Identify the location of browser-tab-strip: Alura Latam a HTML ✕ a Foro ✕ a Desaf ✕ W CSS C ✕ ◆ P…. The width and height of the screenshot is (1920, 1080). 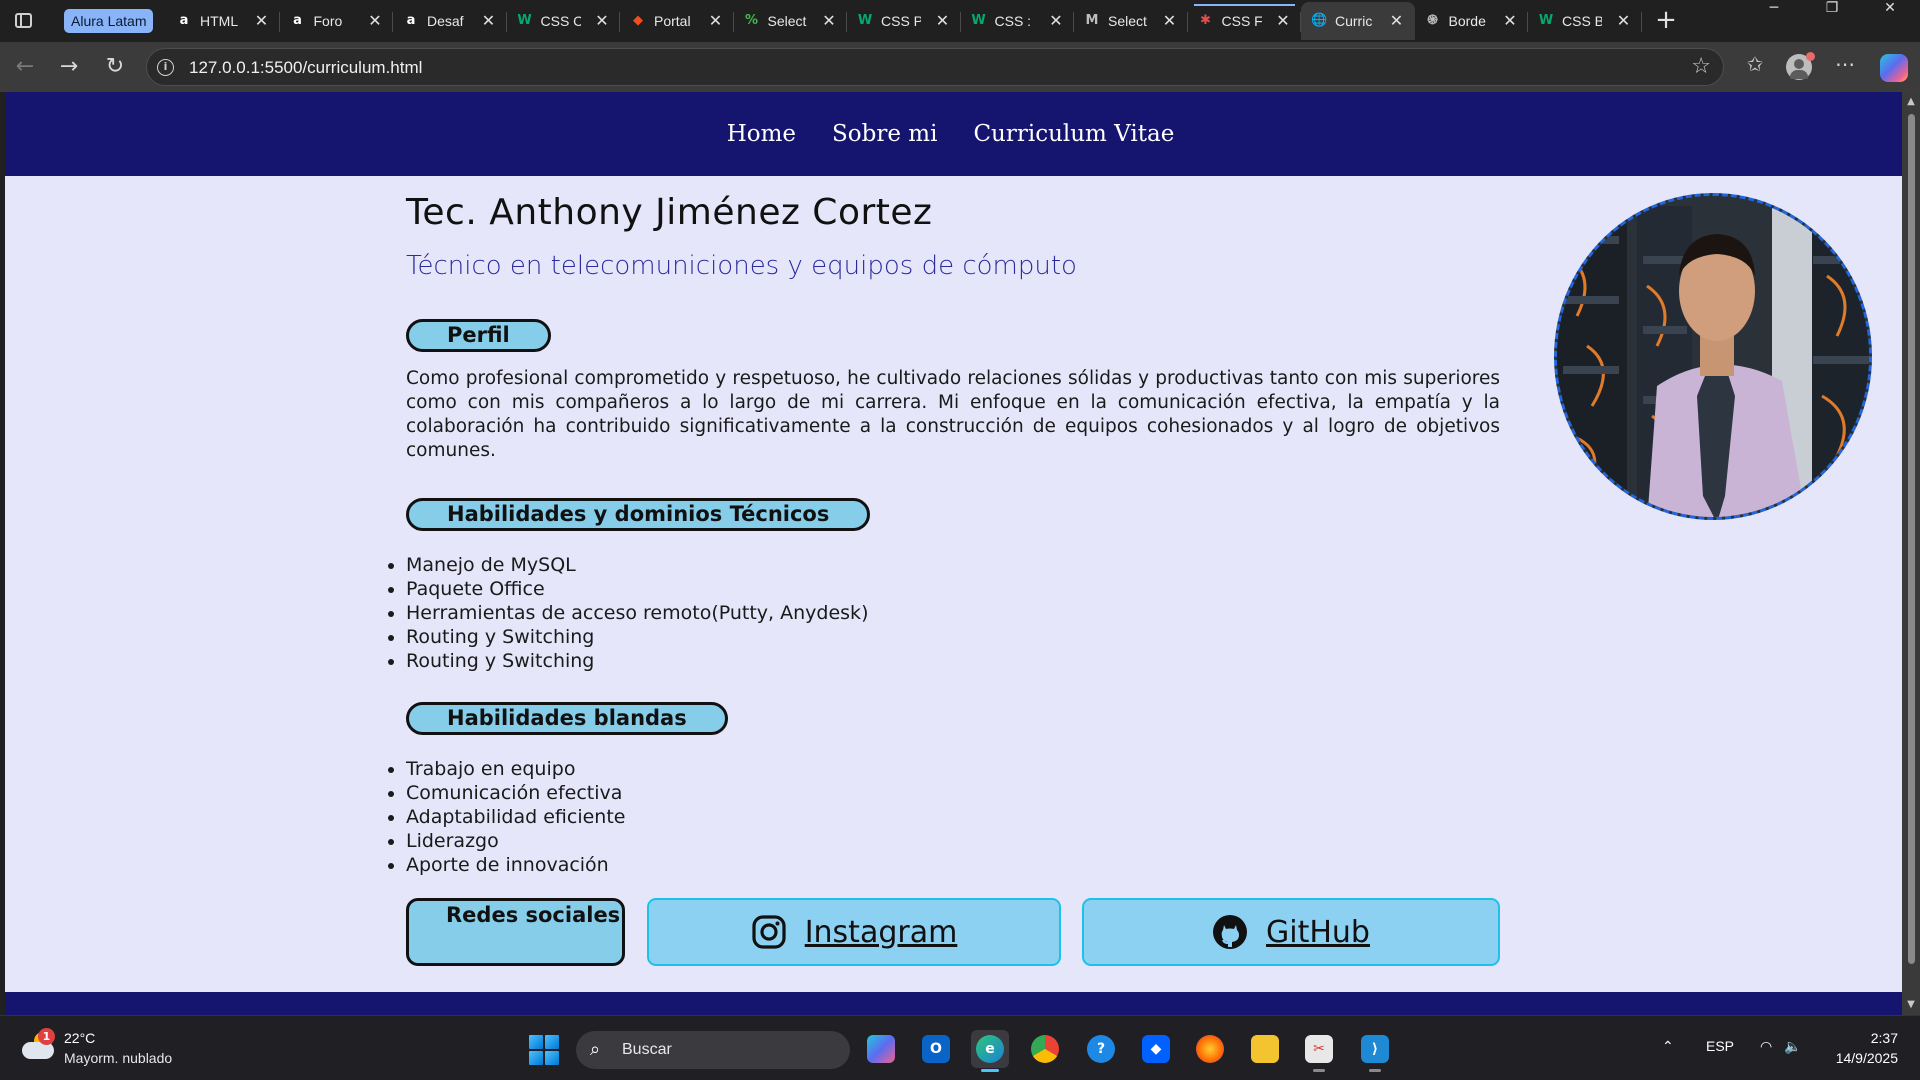
(960, 21).